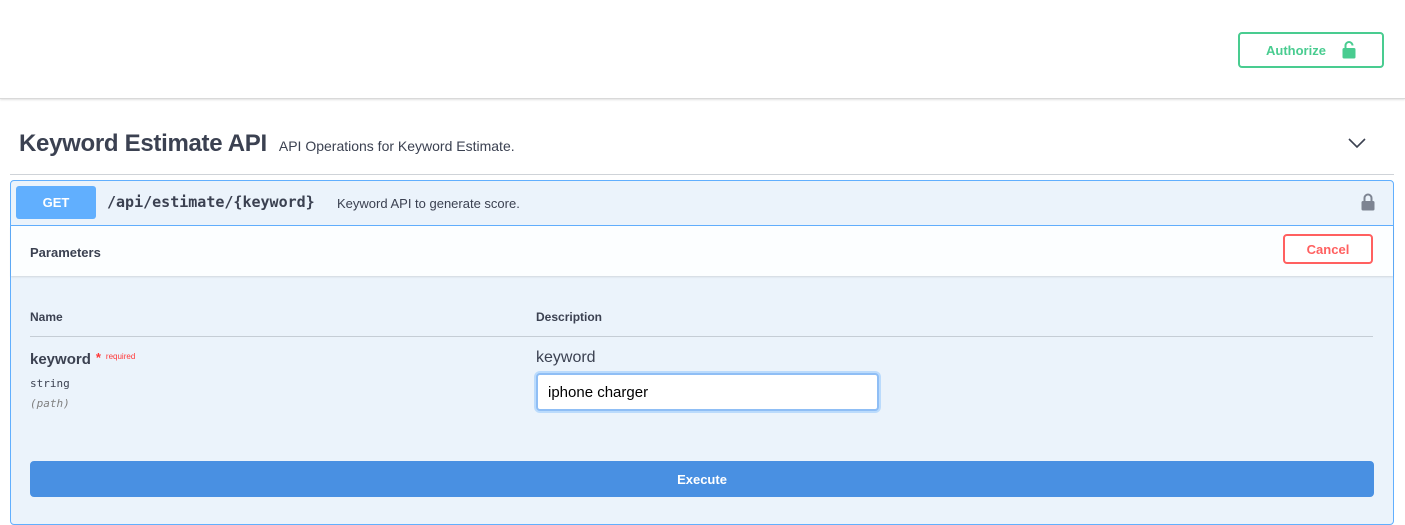  Describe the element at coordinates (65, 252) in the screenshot. I see `parameters-title: Parameters` at that location.